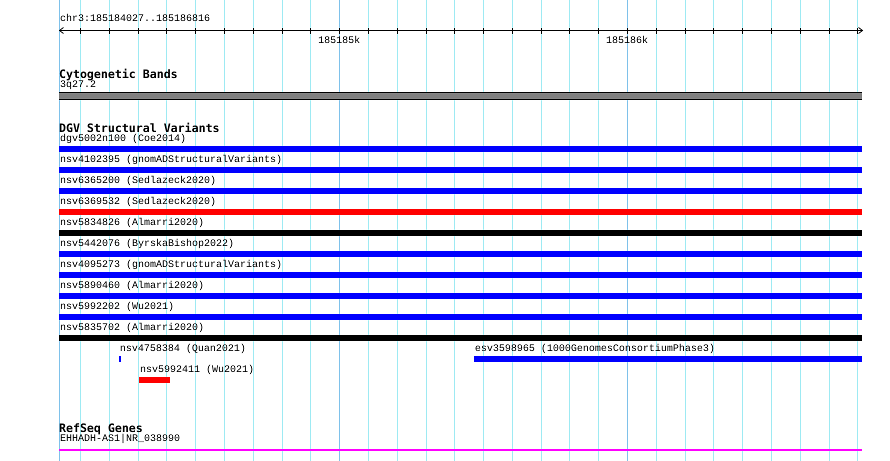  I want to click on track-title: DGV Structural Variants, so click(139, 128).